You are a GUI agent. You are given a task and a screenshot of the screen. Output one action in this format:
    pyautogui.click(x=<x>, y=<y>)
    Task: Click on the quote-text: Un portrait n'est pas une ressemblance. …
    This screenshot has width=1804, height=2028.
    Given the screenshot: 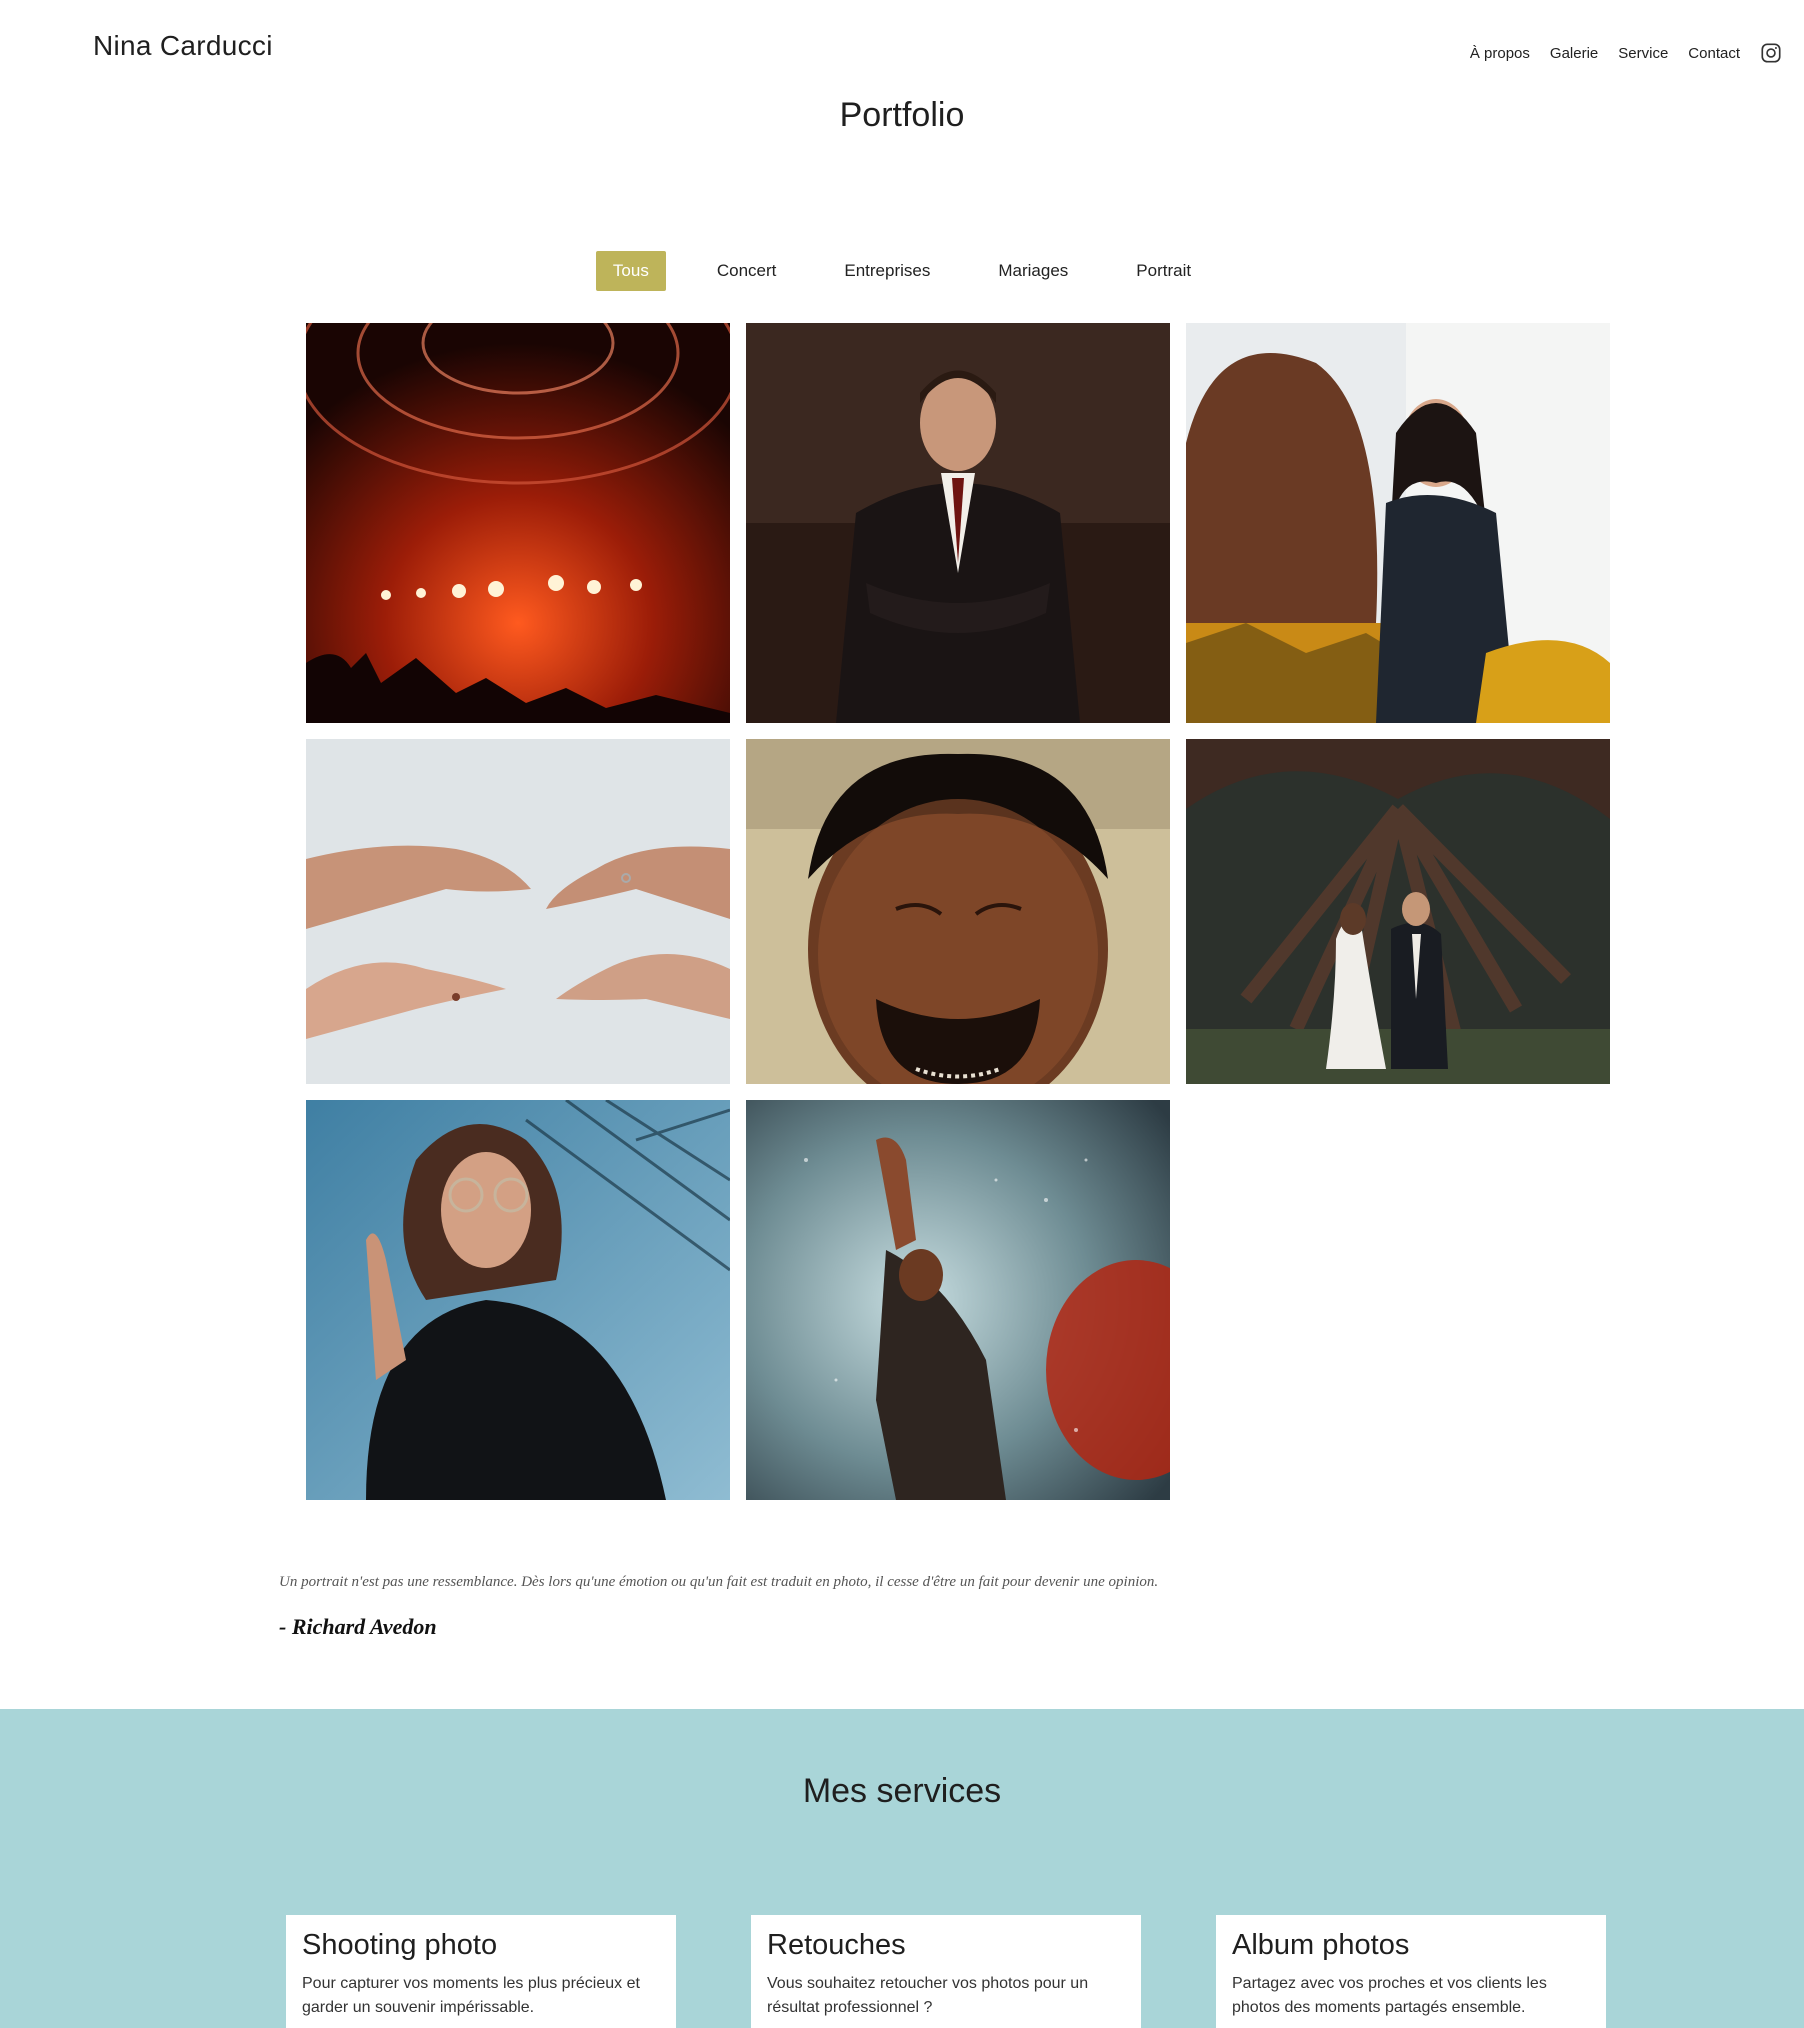 What is the action you would take?
    pyautogui.click(x=719, y=1582)
    